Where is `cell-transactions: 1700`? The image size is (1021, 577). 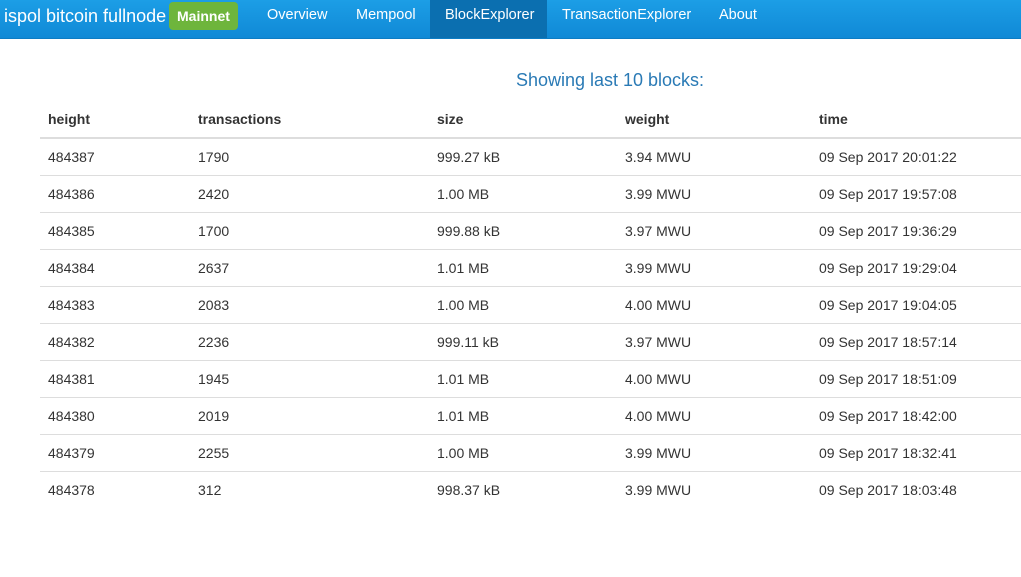
cell-transactions: 1700 is located at coordinates (309, 231).